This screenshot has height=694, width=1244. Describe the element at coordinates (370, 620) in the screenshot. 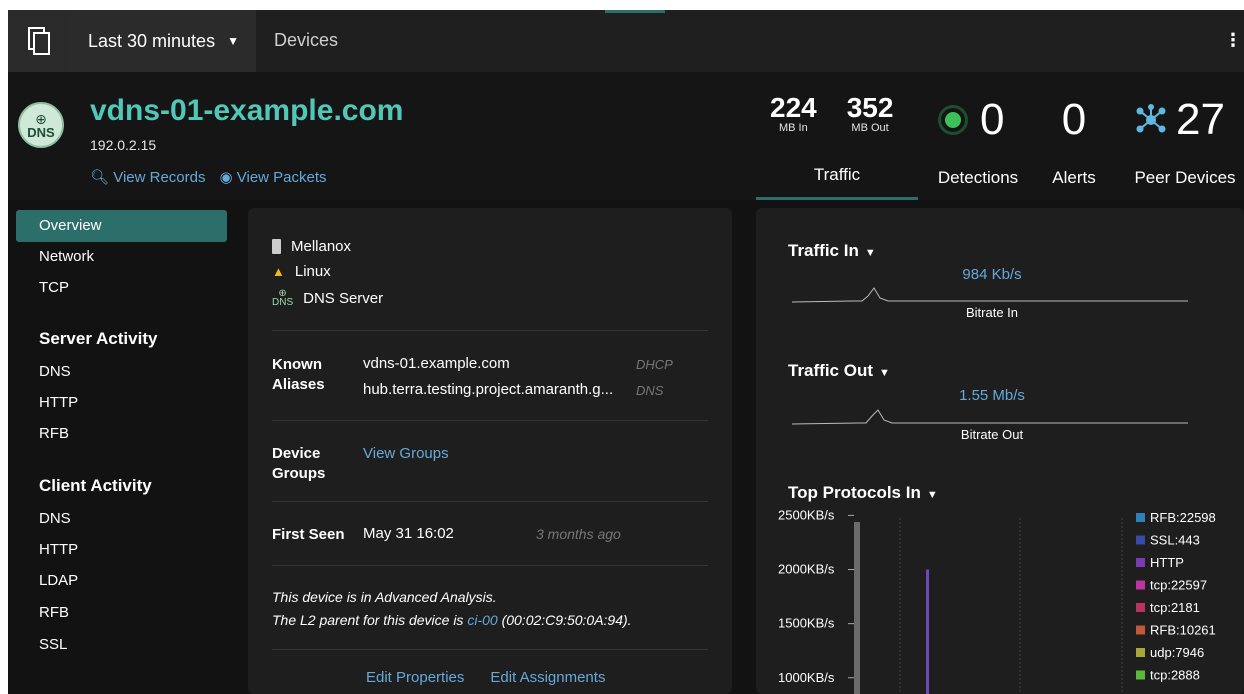

I see `l2-parent-text: The L2 parent for this device is` at that location.